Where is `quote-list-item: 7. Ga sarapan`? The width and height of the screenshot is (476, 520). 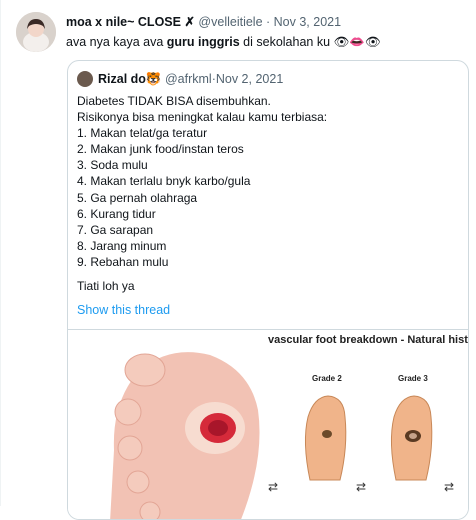 quote-list-item: 7. Ga sarapan is located at coordinates (115, 229).